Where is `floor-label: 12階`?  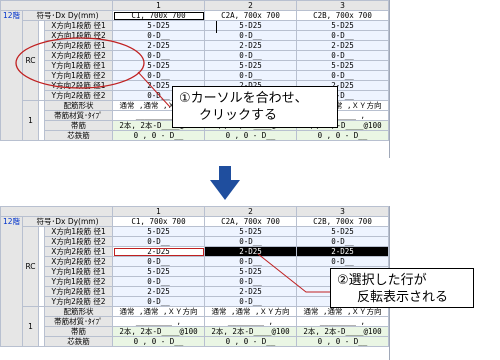 floor-label: 12階 is located at coordinates (11, 75).